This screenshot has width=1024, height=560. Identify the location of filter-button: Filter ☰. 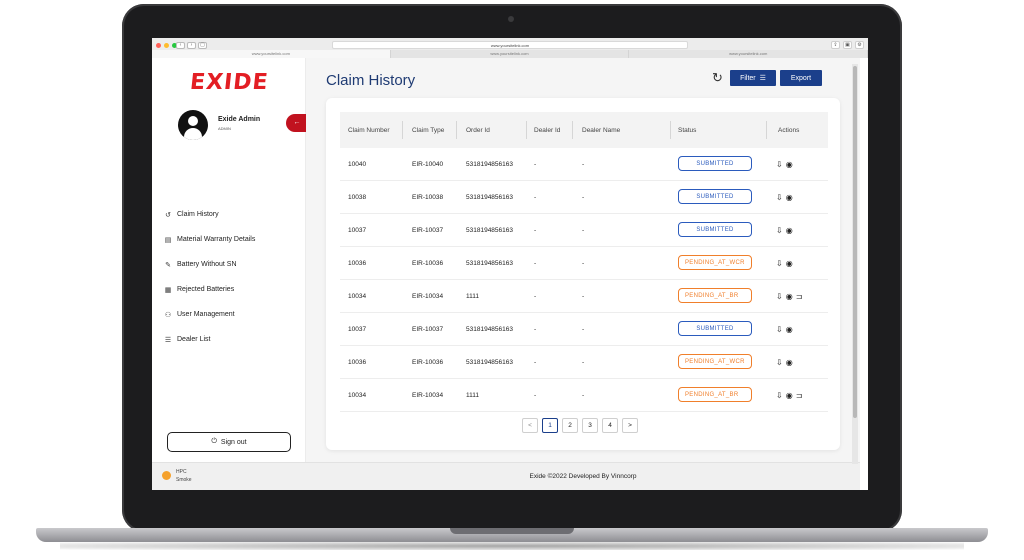
(753, 78).